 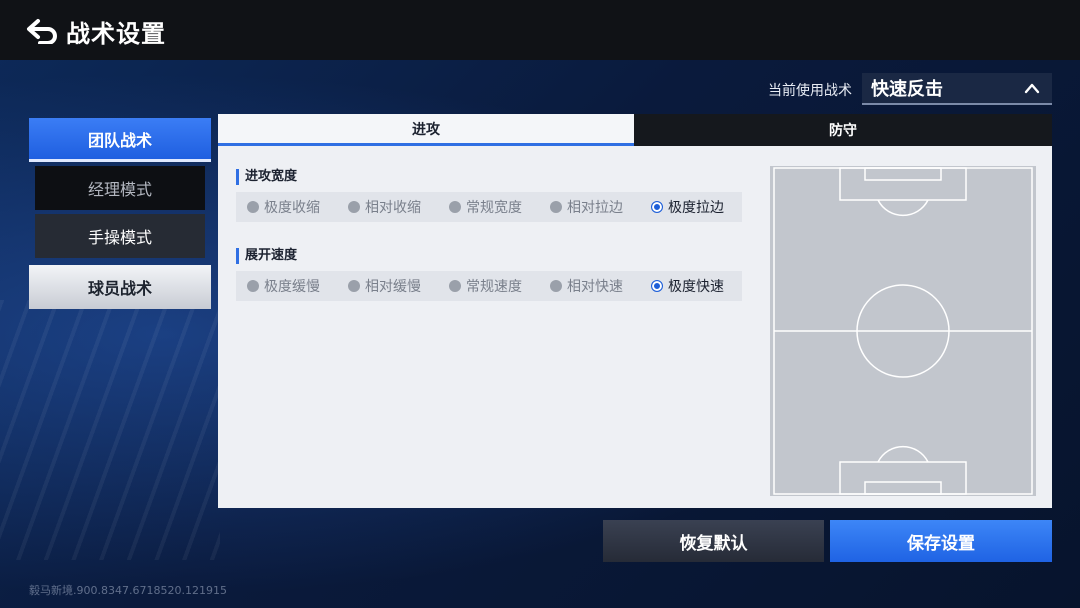 What do you see at coordinates (128, 590) in the screenshot?
I see `watermark: 毅马新境.900.8347.6718520.121915` at bounding box center [128, 590].